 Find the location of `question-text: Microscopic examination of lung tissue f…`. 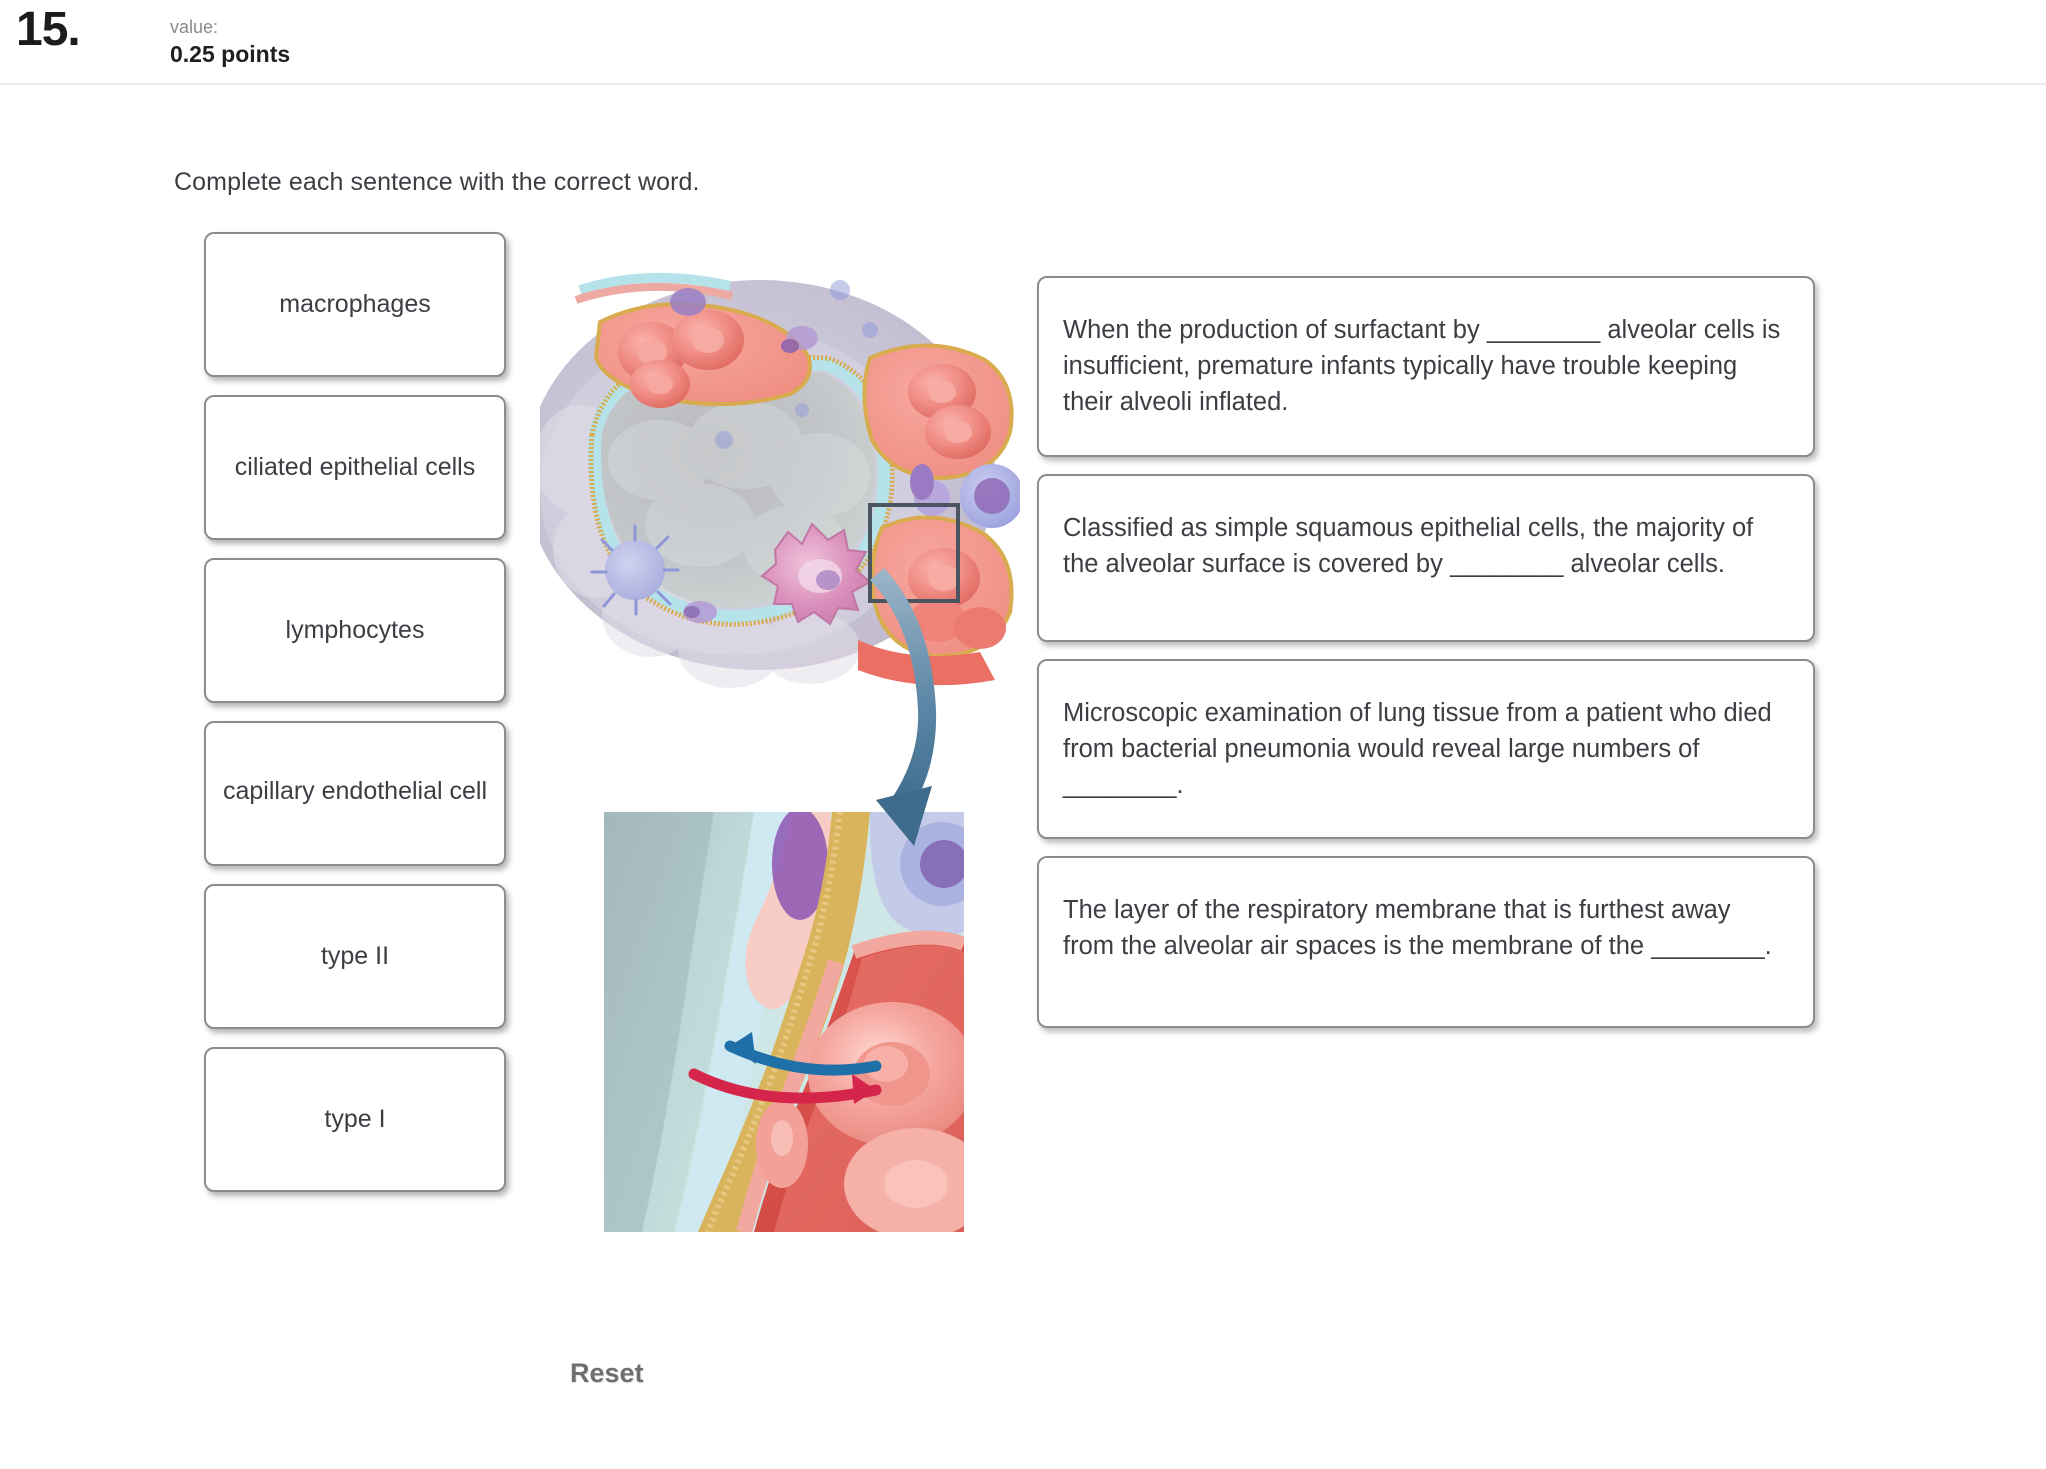

question-text: Microscopic examination of lung tissue f… is located at coordinates (1417, 749).